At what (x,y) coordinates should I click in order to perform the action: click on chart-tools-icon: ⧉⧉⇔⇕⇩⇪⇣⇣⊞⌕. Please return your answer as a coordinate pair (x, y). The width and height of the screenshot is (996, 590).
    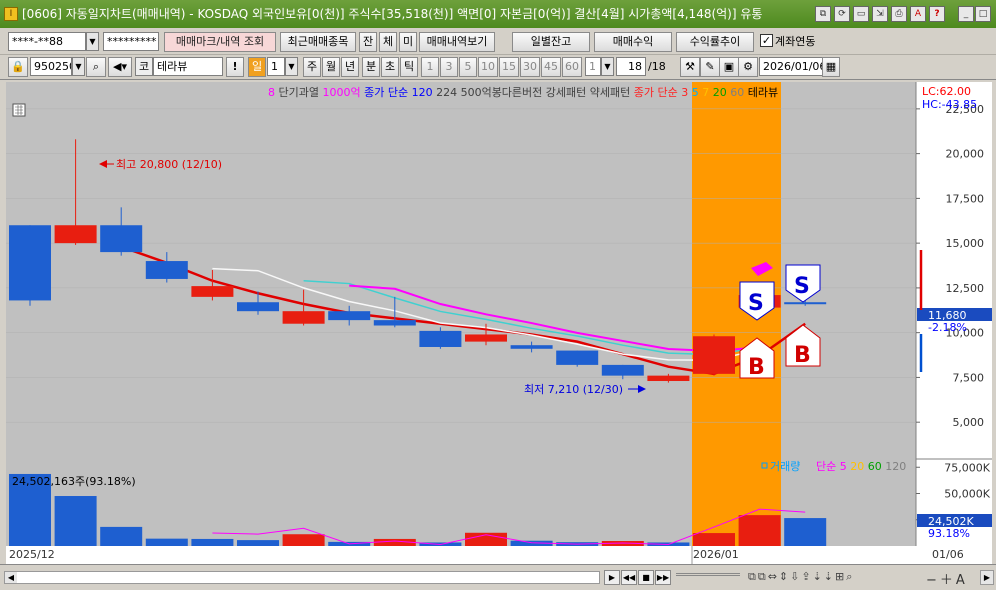
    Looking at the image, I should click on (801, 577).